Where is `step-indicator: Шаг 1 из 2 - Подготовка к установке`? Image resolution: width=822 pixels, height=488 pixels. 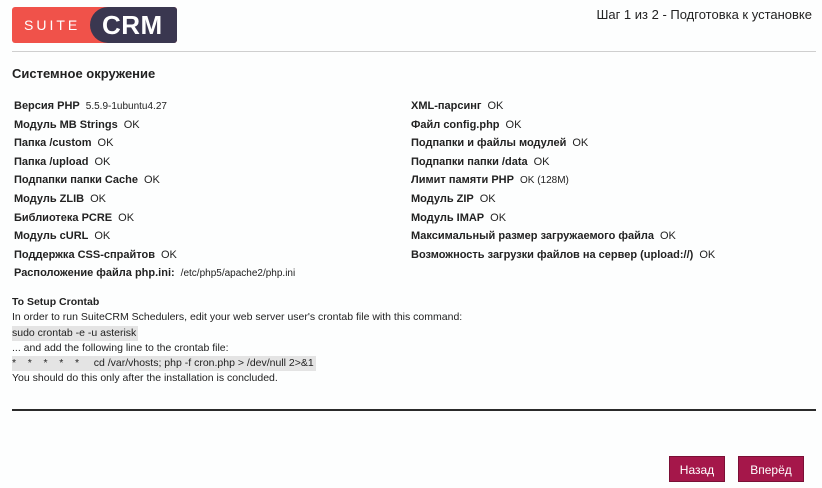
step-indicator: Шаг 1 из 2 - Подготовка к установке is located at coordinates (704, 14).